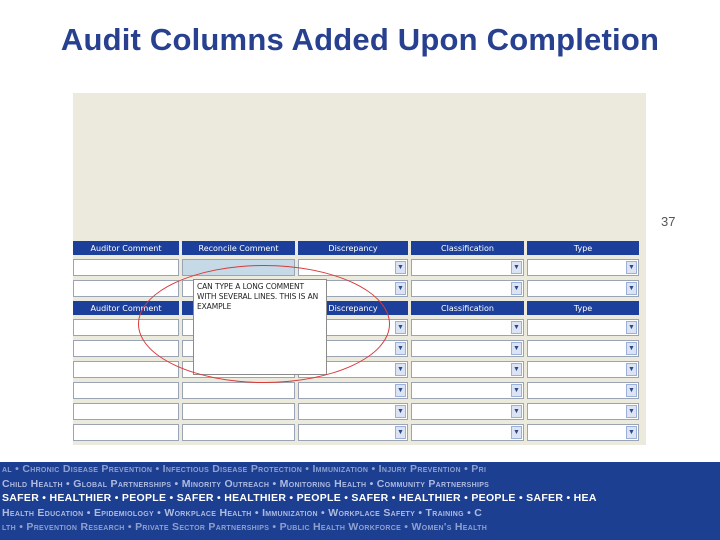 This screenshot has width=720, height=540. Describe the element at coordinates (126, 248) in the screenshot. I see `header-auditor-comment: Auditor Comment` at that location.